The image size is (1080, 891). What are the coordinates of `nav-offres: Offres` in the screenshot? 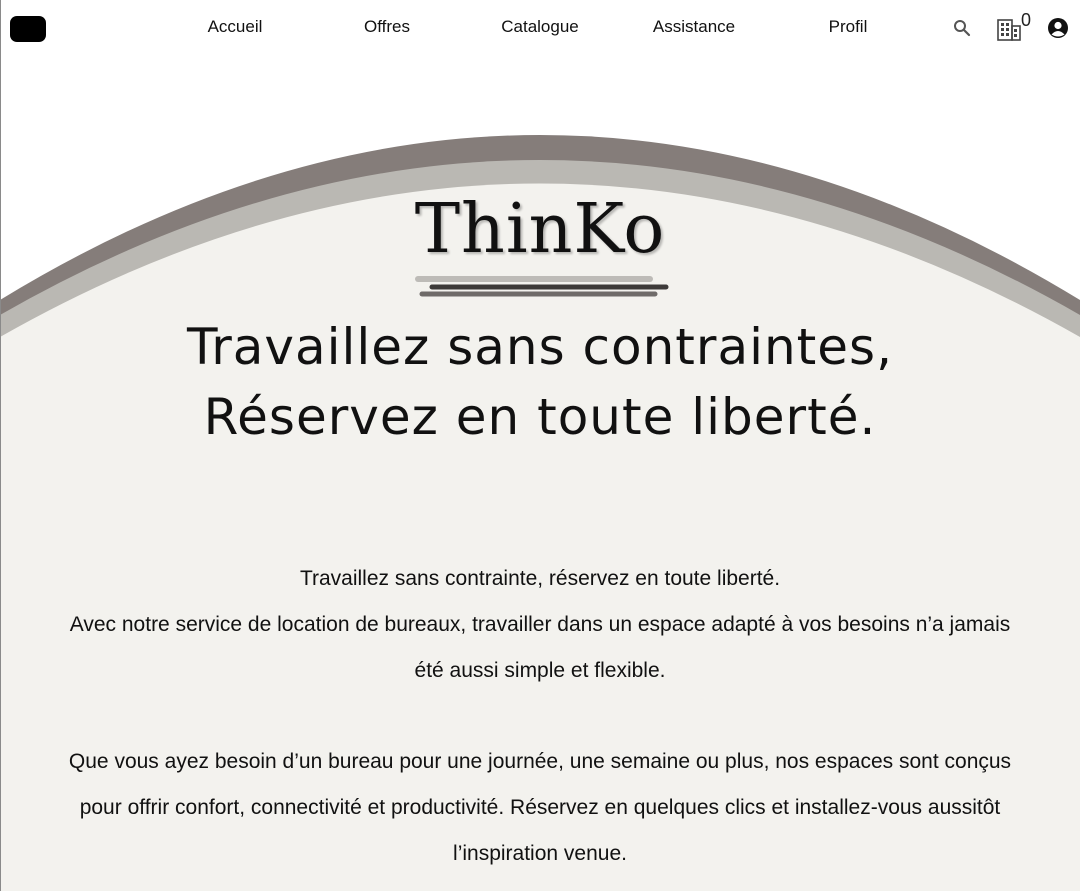 It's located at (387, 27).